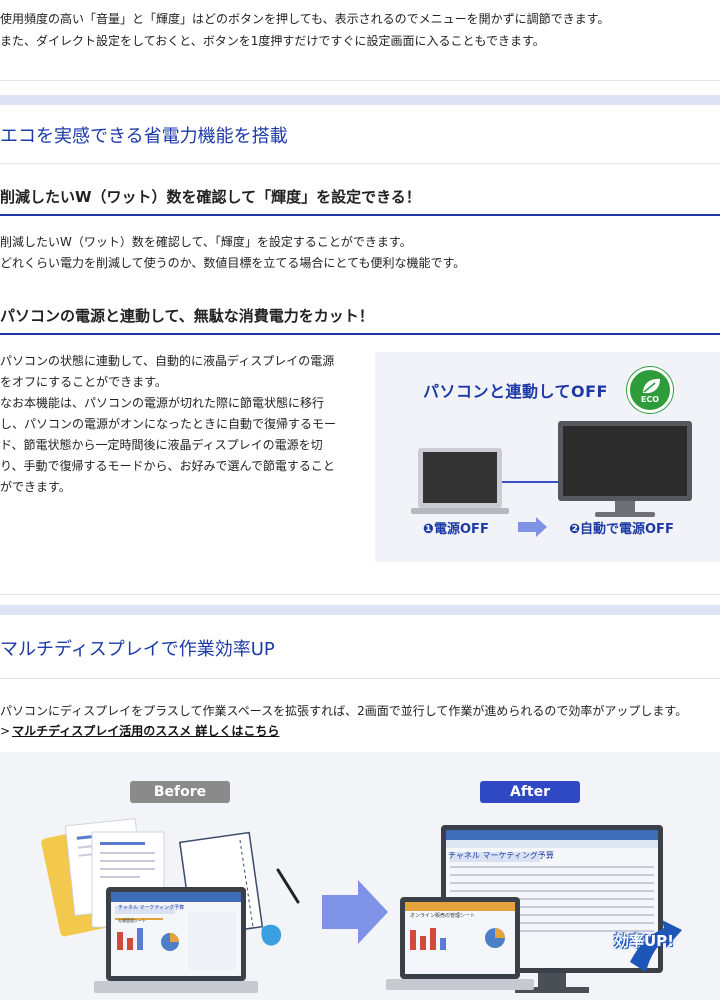  Describe the element at coordinates (233, 263) in the screenshot. I see `brightness-line-2: どれくらい電力を削減して使うのか、数値目標を立てる場合にとても便利な機能です。` at that location.